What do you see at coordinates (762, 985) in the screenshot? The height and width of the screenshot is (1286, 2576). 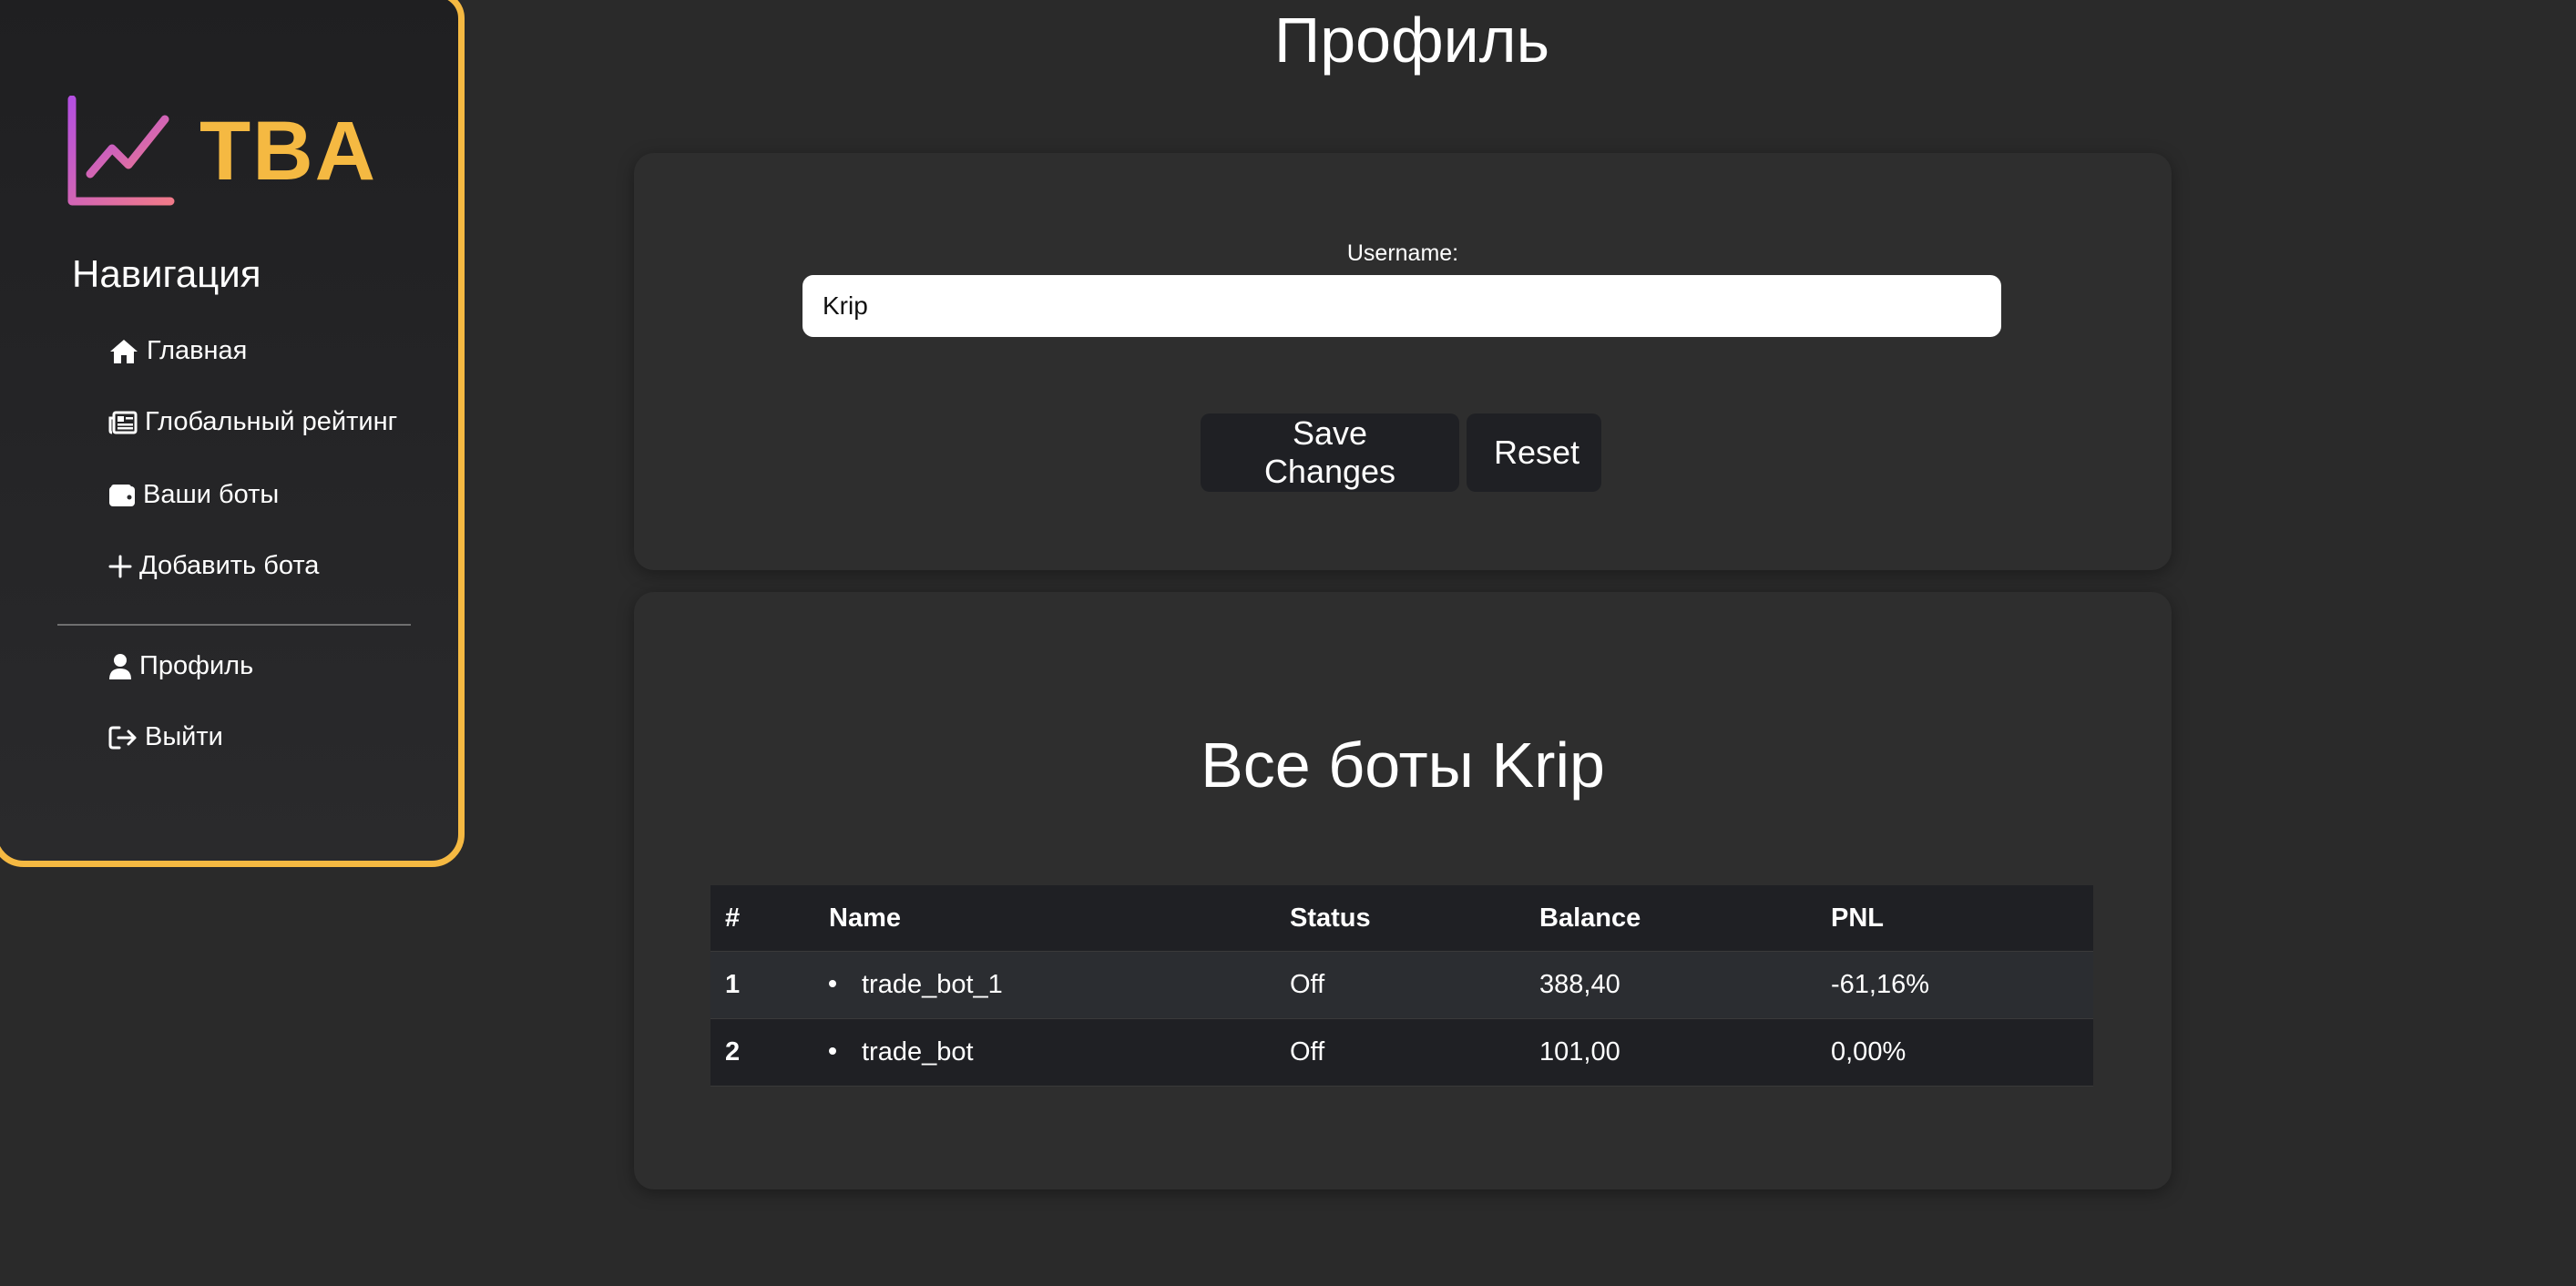 I see `row-number: 1` at bounding box center [762, 985].